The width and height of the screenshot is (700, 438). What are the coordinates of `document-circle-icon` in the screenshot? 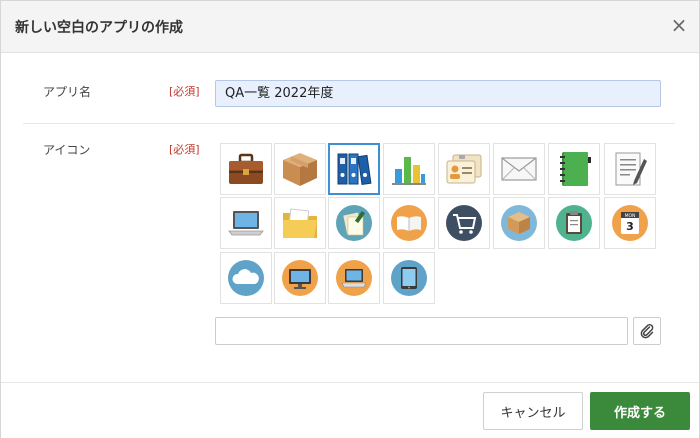 It's located at (354, 223).